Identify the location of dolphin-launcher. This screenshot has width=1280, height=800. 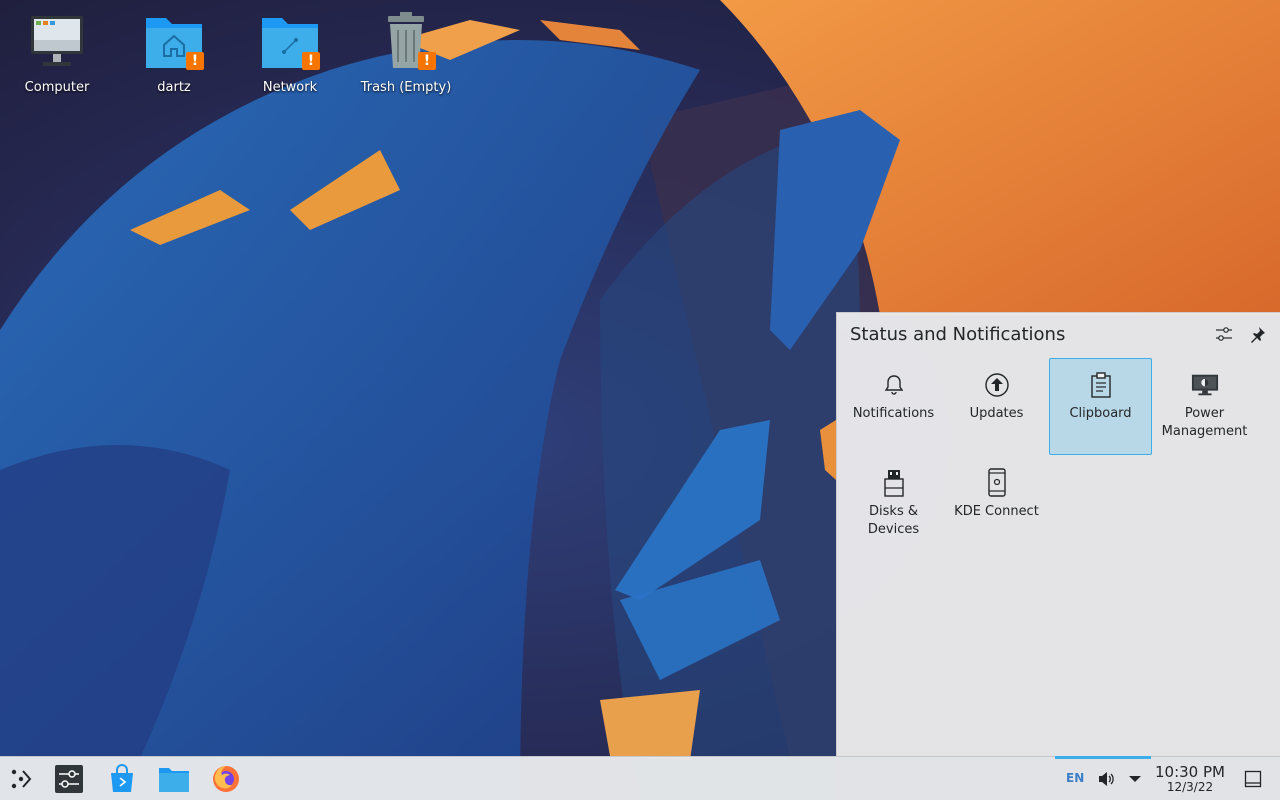
(174, 779).